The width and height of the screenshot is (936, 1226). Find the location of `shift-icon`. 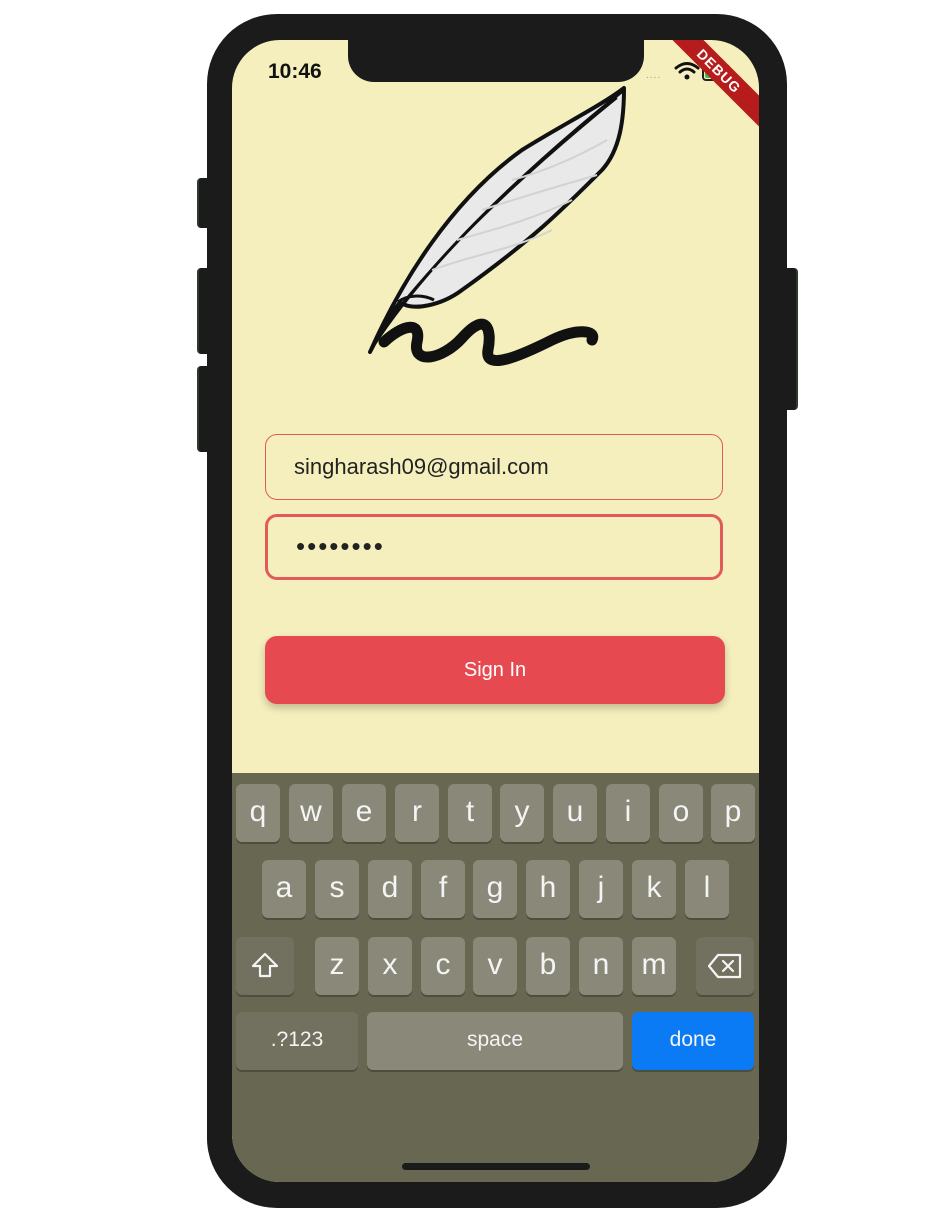

shift-icon is located at coordinates (265, 965).